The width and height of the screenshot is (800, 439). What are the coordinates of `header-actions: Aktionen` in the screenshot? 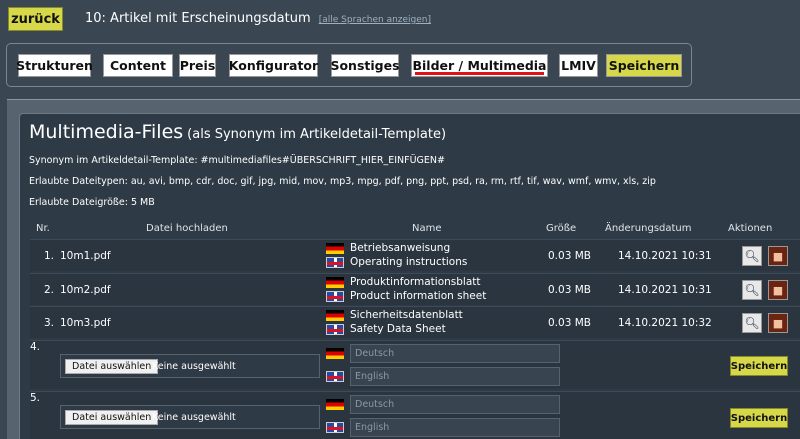 It's located at (750, 228).